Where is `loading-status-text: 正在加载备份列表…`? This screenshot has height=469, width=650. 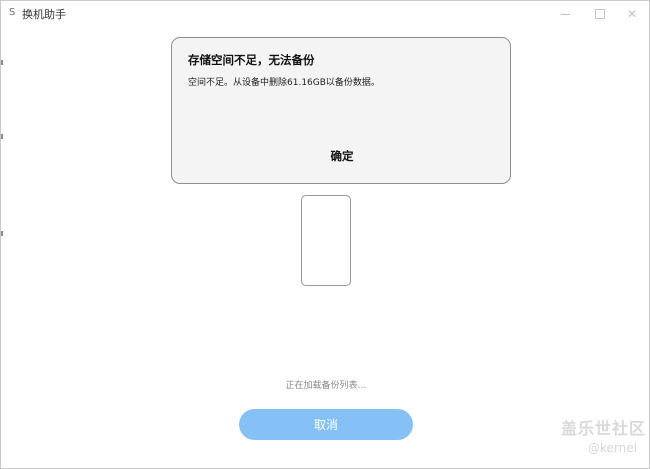
loading-status-text: 正在加载备份列表… is located at coordinates (326, 386).